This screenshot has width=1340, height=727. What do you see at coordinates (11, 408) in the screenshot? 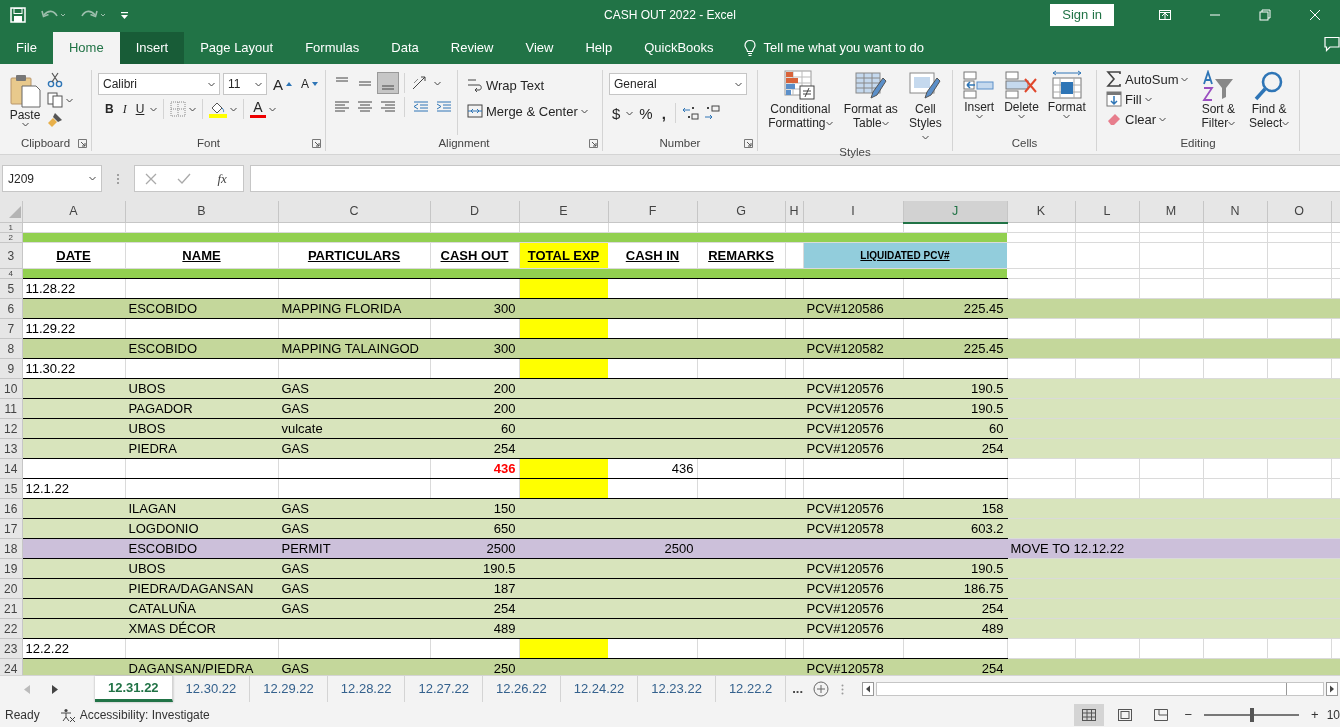
I see `row-number: 11` at bounding box center [11, 408].